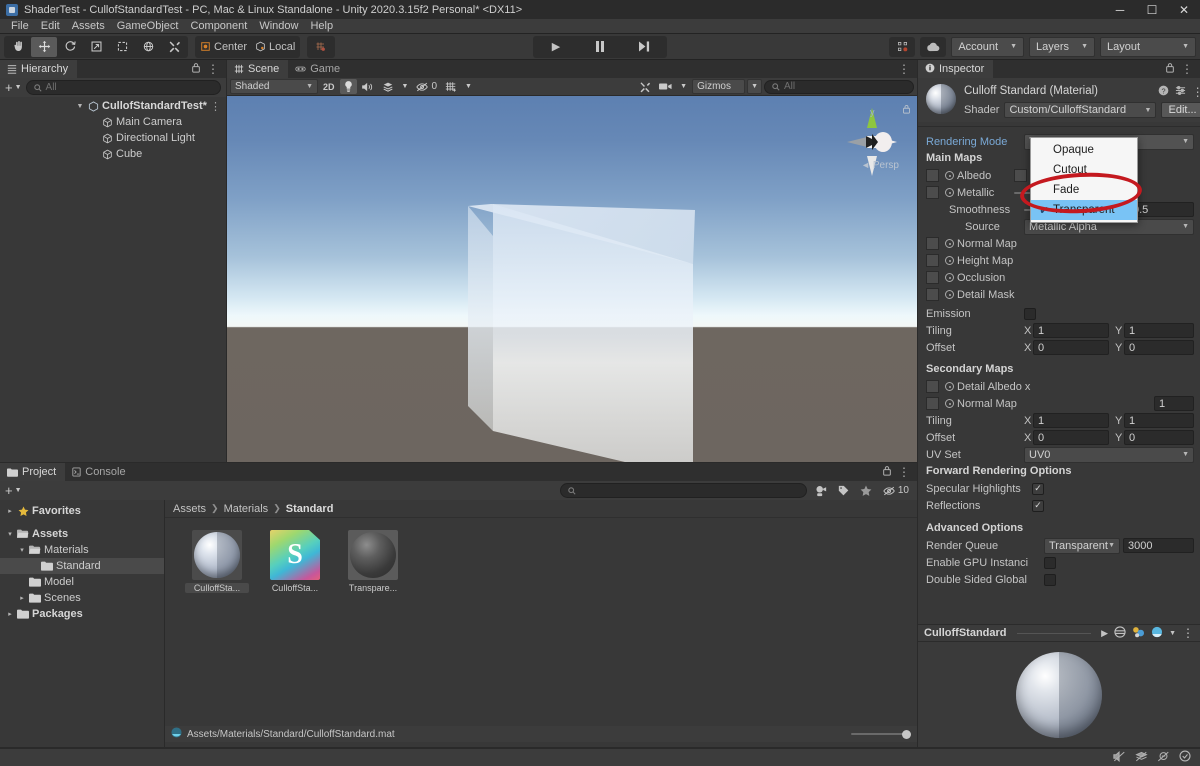 This screenshot has height=766, width=1200. I want to click on tab-inspector: Inspector, so click(956, 69).